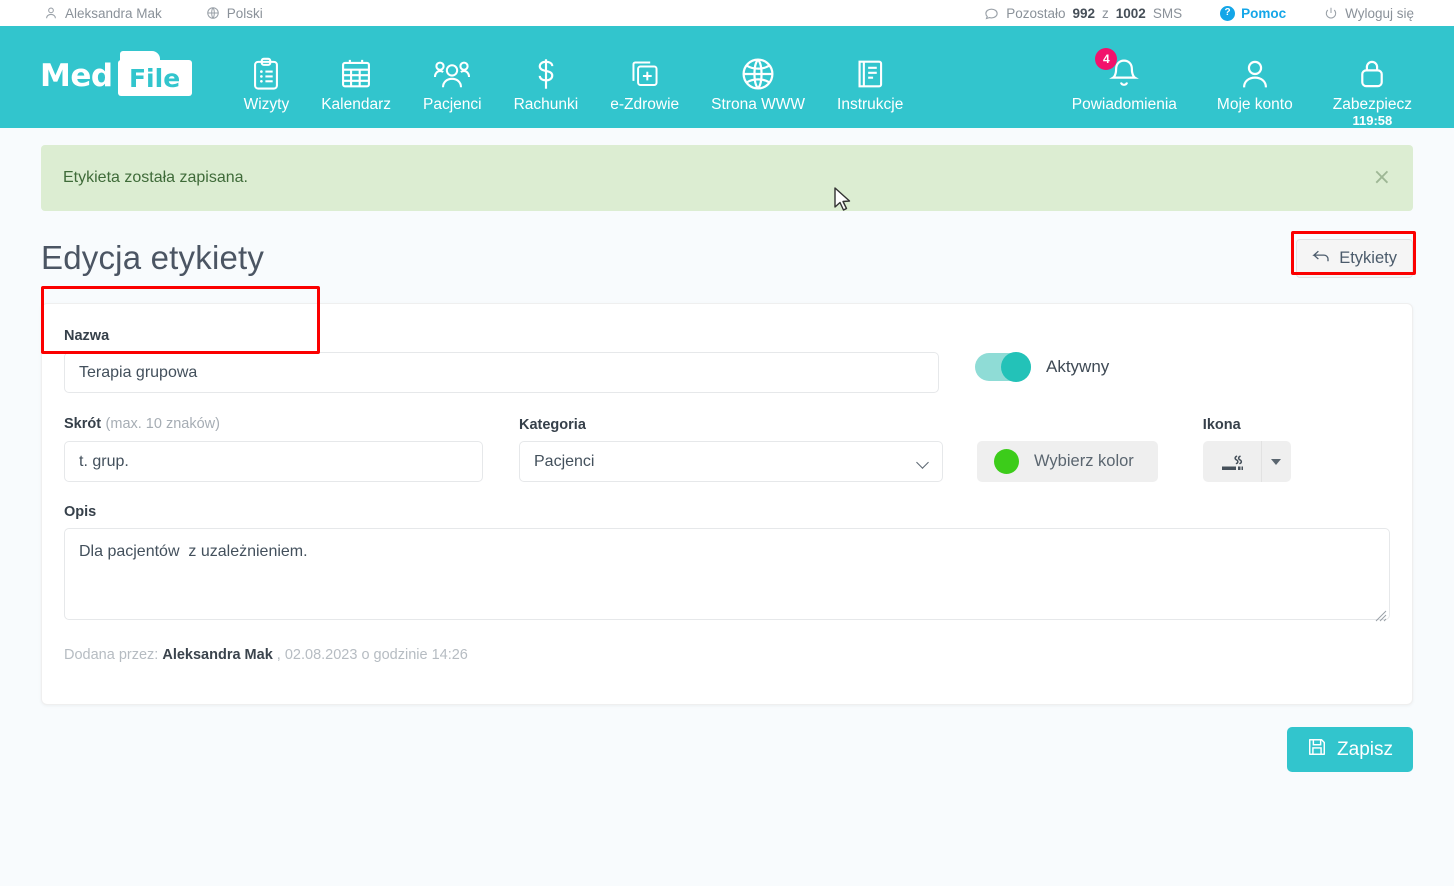 The height and width of the screenshot is (886, 1454). Describe the element at coordinates (80, 512) in the screenshot. I see `description-label: Opis` at that location.